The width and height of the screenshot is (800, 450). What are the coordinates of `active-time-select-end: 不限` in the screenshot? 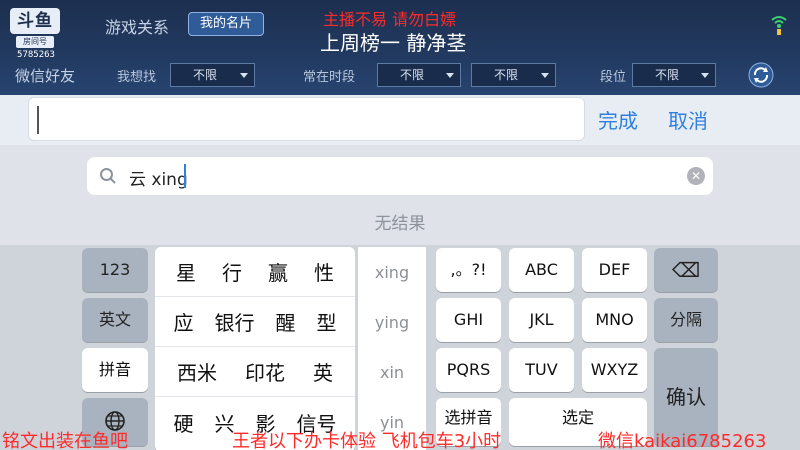 It's located at (513, 75).